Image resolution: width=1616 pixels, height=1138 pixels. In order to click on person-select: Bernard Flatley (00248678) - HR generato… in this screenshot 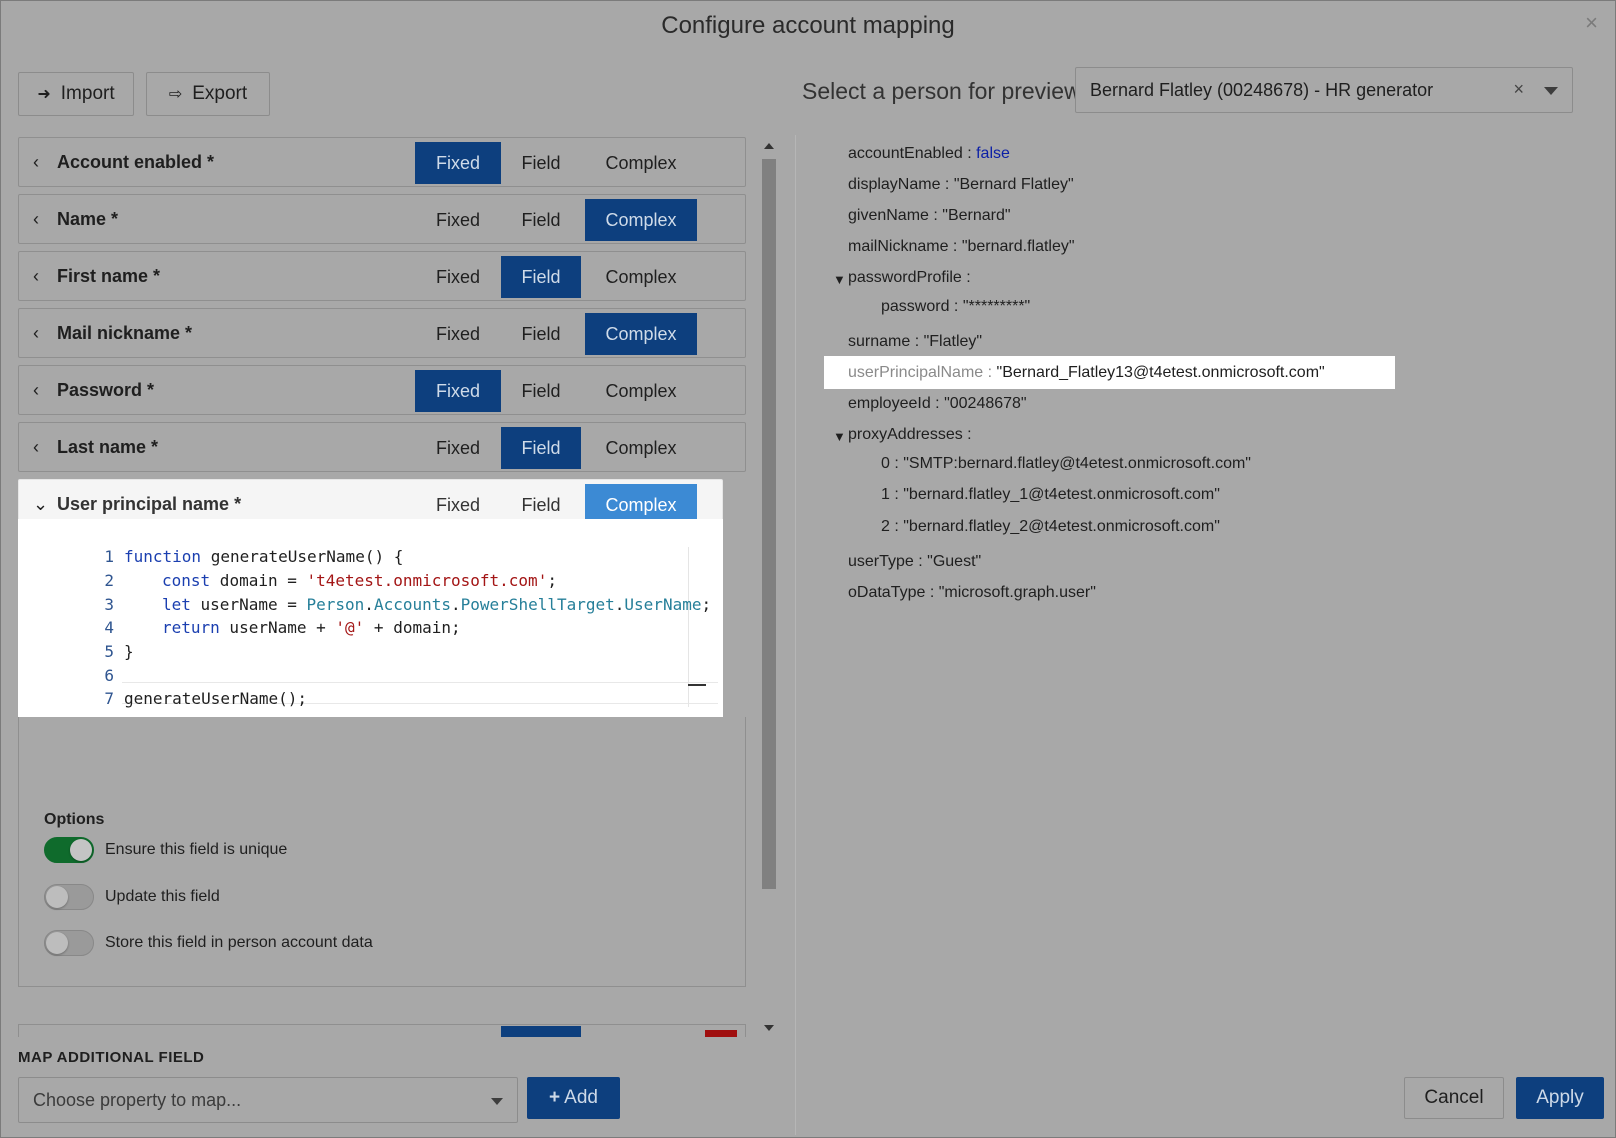, I will do `click(1324, 90)`.